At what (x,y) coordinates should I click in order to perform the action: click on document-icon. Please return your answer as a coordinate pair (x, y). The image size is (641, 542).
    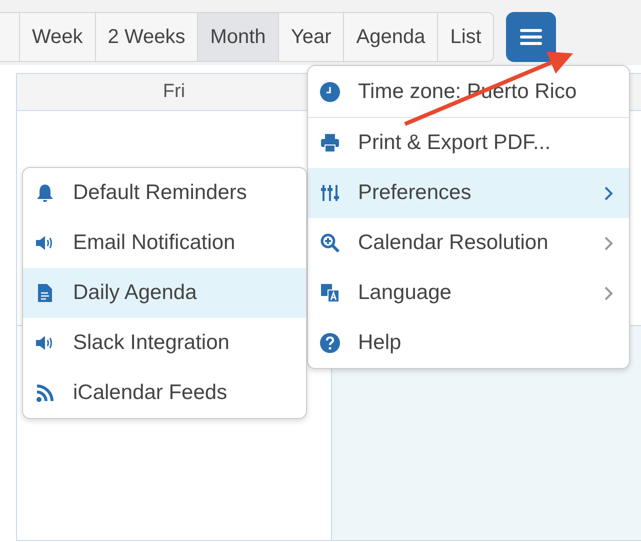
    Looking at the image, I should click on (45, 293).